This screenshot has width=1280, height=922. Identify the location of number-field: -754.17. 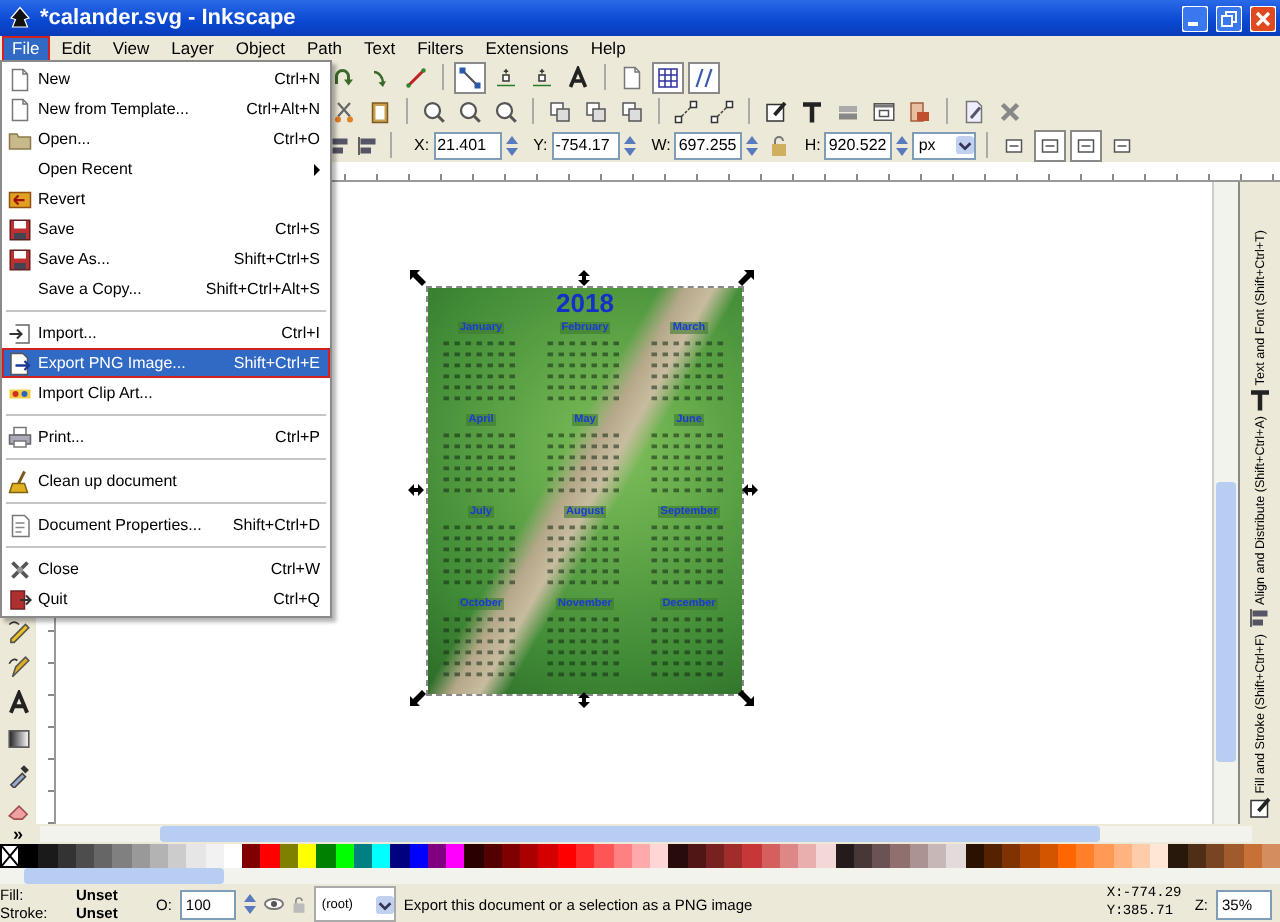
(585, 145).